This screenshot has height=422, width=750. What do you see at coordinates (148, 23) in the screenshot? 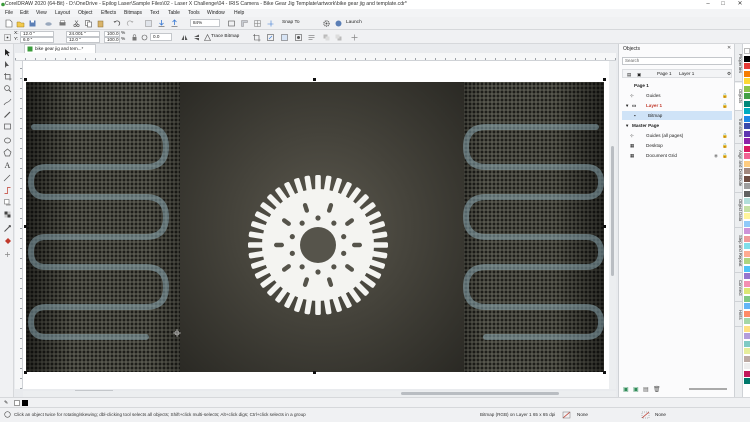
I see `search-content-icon` at bounding box center [148, 23].